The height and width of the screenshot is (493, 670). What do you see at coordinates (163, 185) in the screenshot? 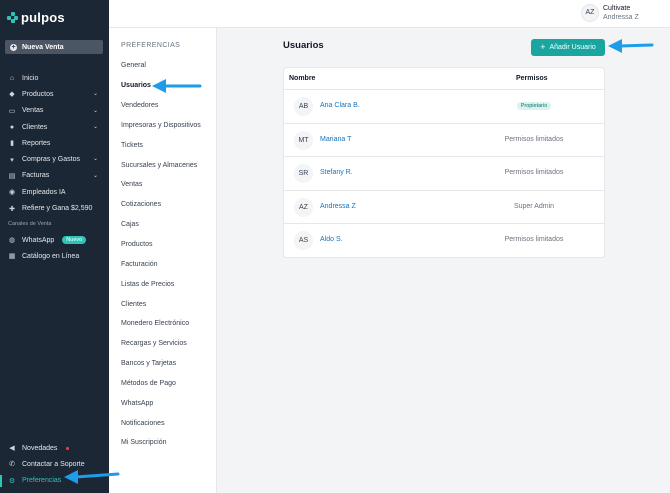
I see `pref-item-ventas: Ventas` at bounding box center [163, 185].